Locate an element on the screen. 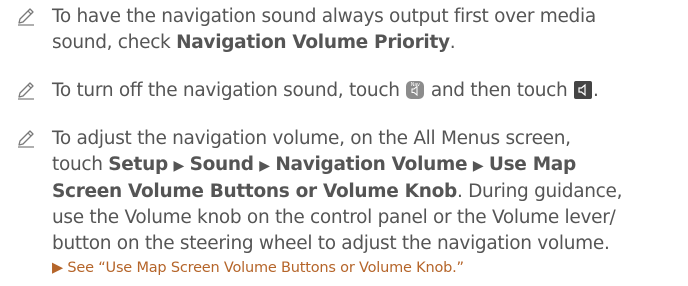 The height and width of the screenshot is (286, 688). menu-path-setup: Setup is located at coordinates (138, 164).